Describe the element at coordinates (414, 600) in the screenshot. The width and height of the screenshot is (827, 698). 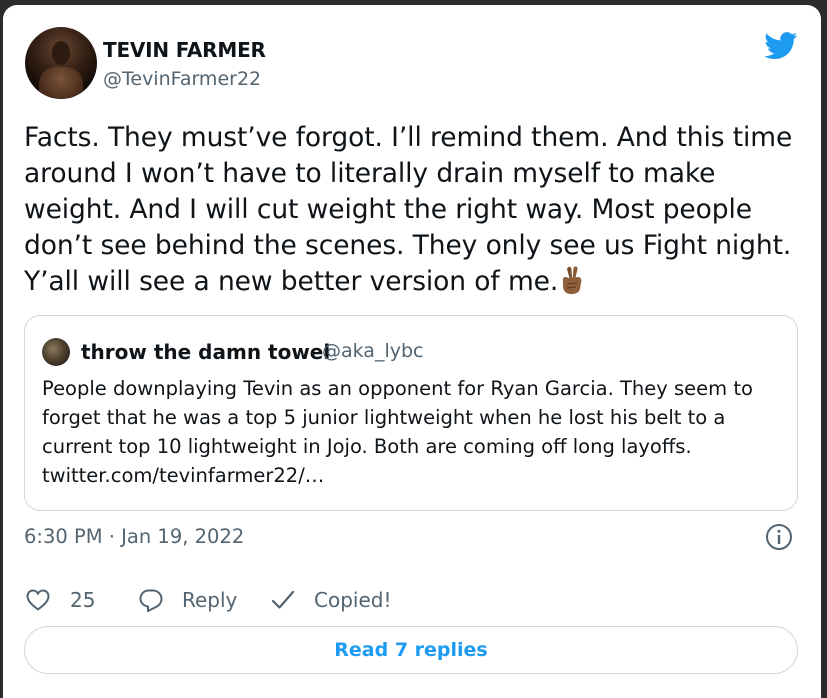
I see `action-bar: 25 Reply Copied!` at that location.